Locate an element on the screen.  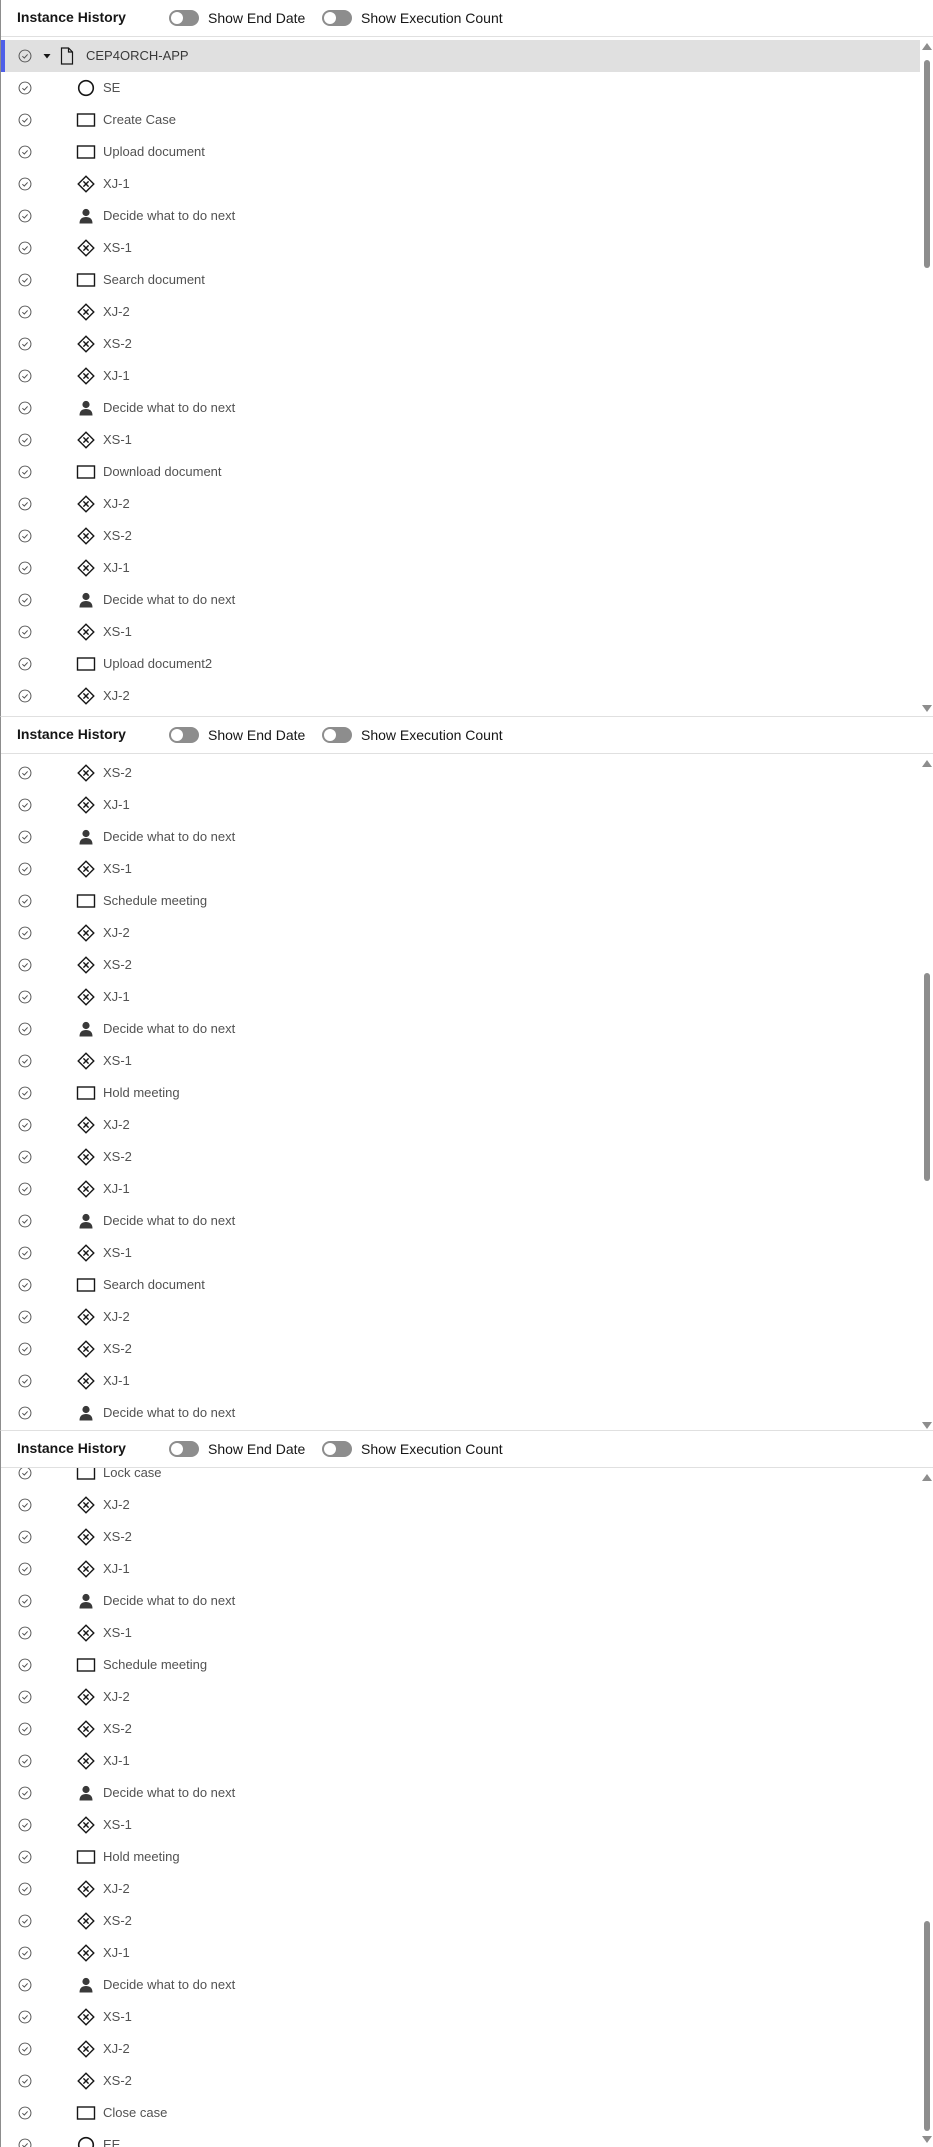
check-circle-icon is located at coordinates (25, 1825).